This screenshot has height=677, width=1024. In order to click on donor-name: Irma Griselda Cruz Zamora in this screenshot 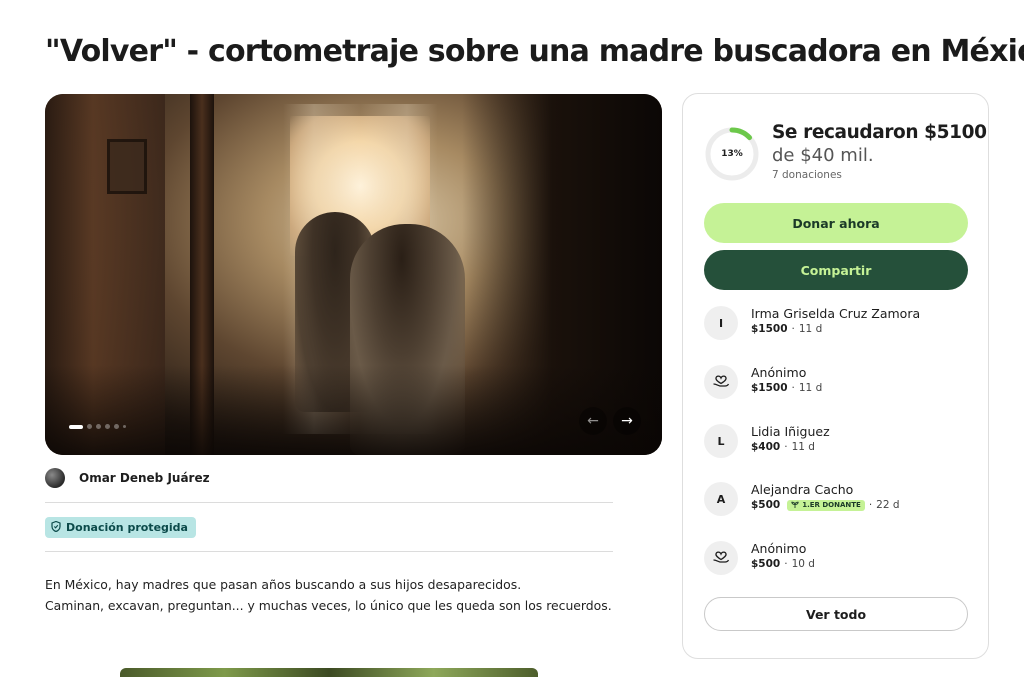, I will do `click(836, 313)`.